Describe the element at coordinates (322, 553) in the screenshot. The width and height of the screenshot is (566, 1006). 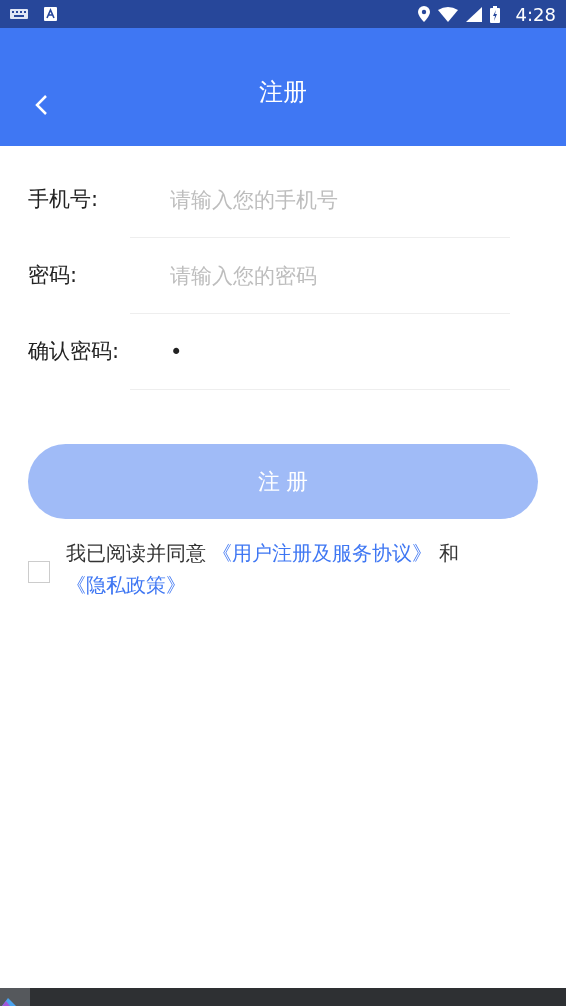
I see `agreement-link: 《用户注册及服务协议》` at that location.